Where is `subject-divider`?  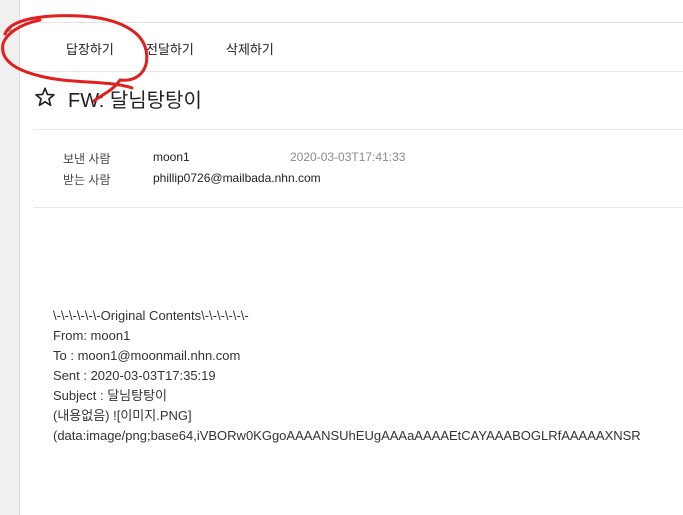 subject-divider is located at coordinates (358, 129).